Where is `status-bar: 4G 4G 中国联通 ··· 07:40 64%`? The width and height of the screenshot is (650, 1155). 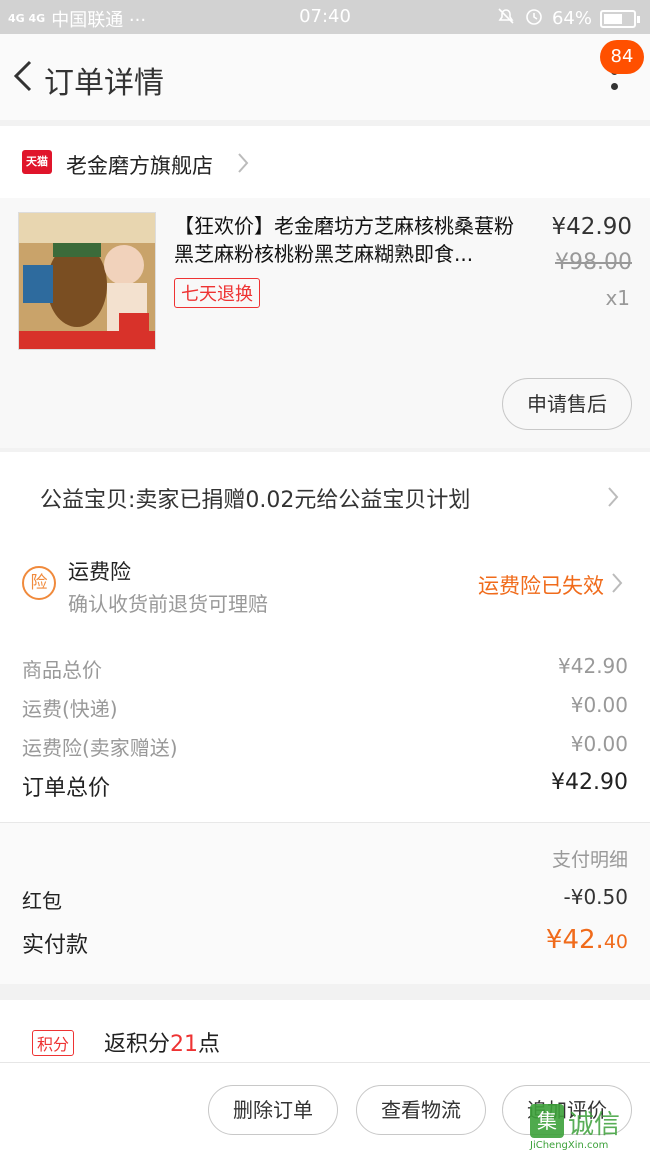 status-bar: 4G 4G 中国联通 ··· 07:40 64% is located at coordinates (325, 17).